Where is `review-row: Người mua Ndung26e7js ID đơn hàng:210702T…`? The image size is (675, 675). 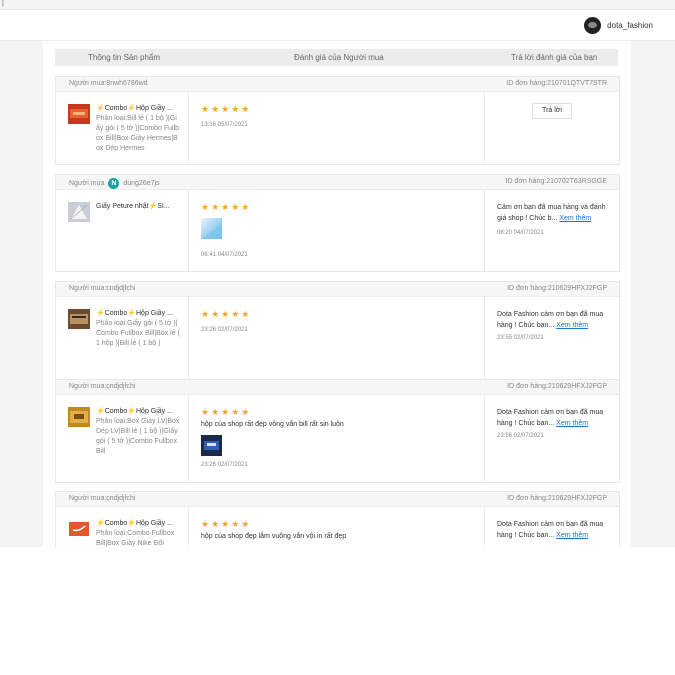 review-row: Người mua Ndung26e7js ID đơn hàng:210702T… is located at coordinates (337, 223).